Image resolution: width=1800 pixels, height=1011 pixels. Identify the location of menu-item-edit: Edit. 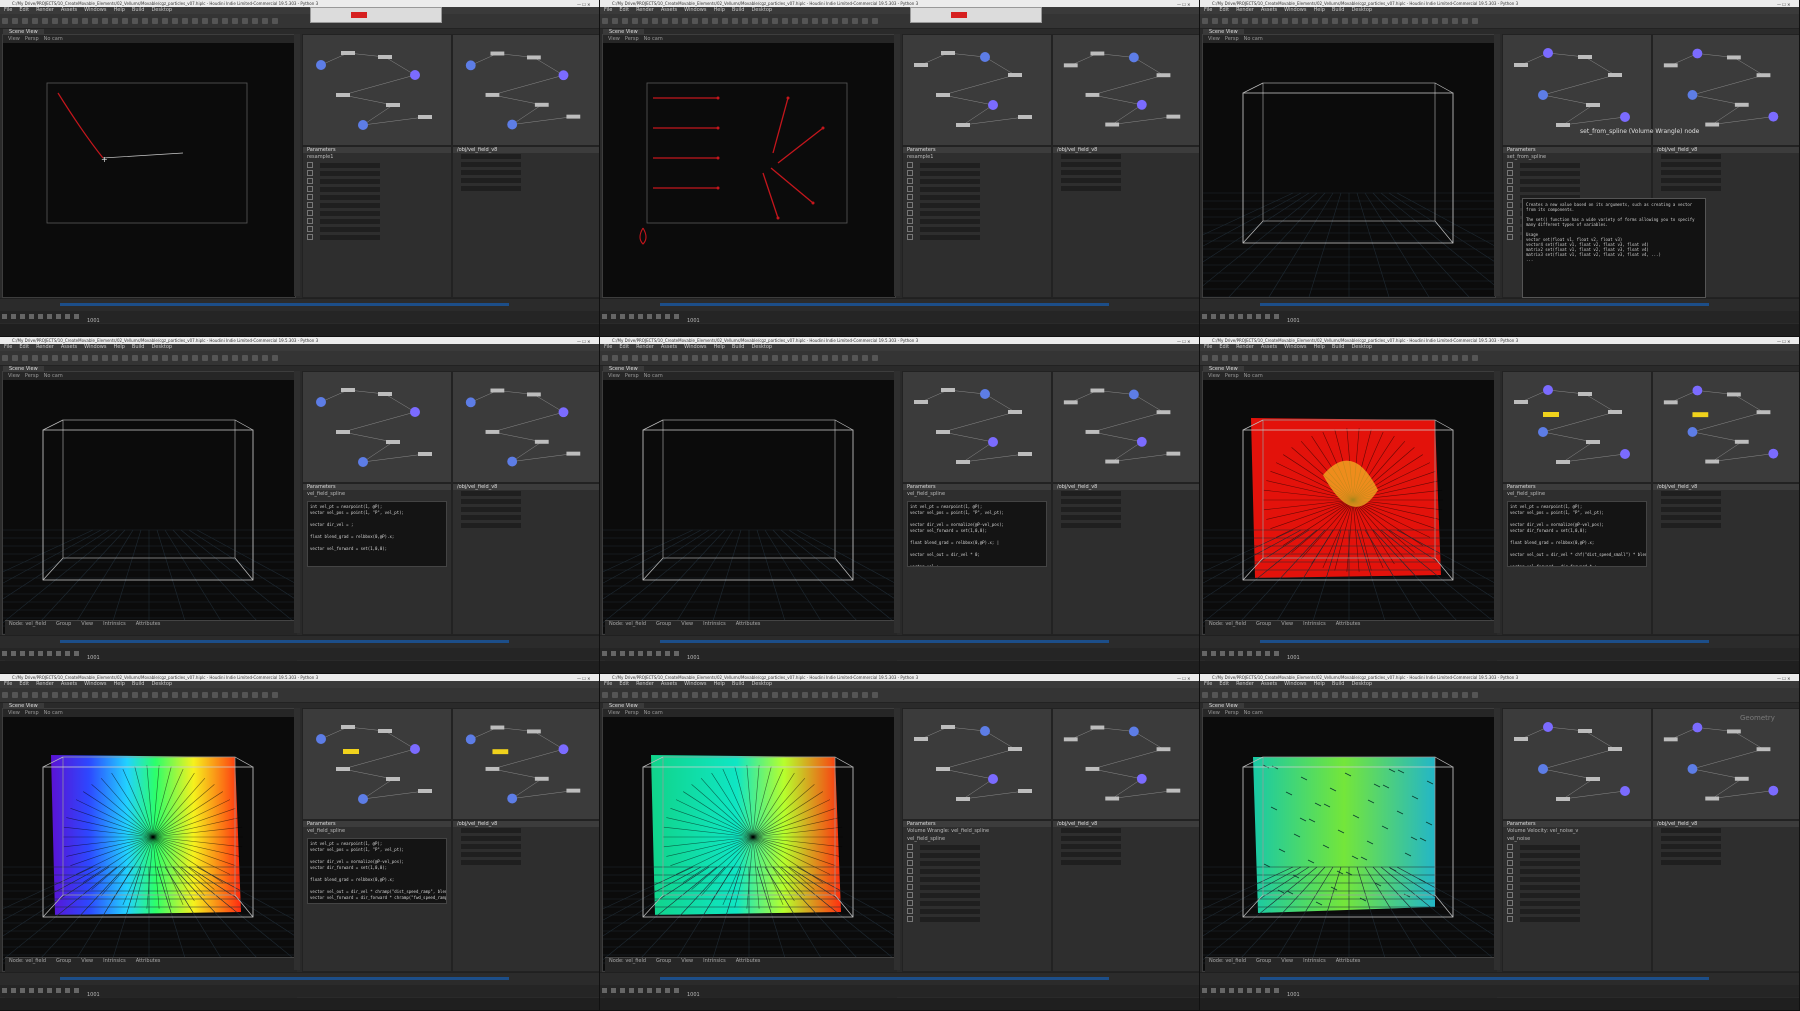
(624, 347).